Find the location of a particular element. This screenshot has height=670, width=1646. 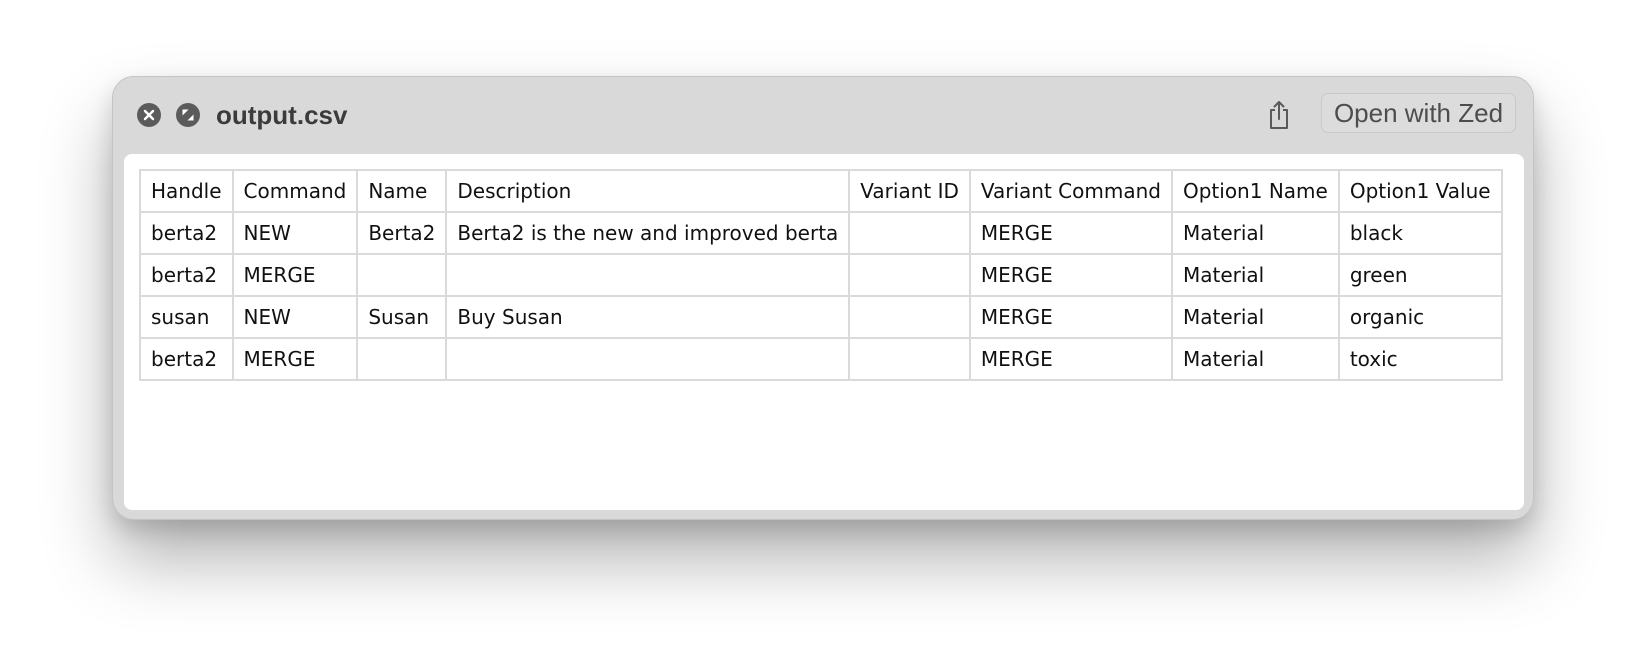

window-title: output.csv is located at coordinates (282, 115).